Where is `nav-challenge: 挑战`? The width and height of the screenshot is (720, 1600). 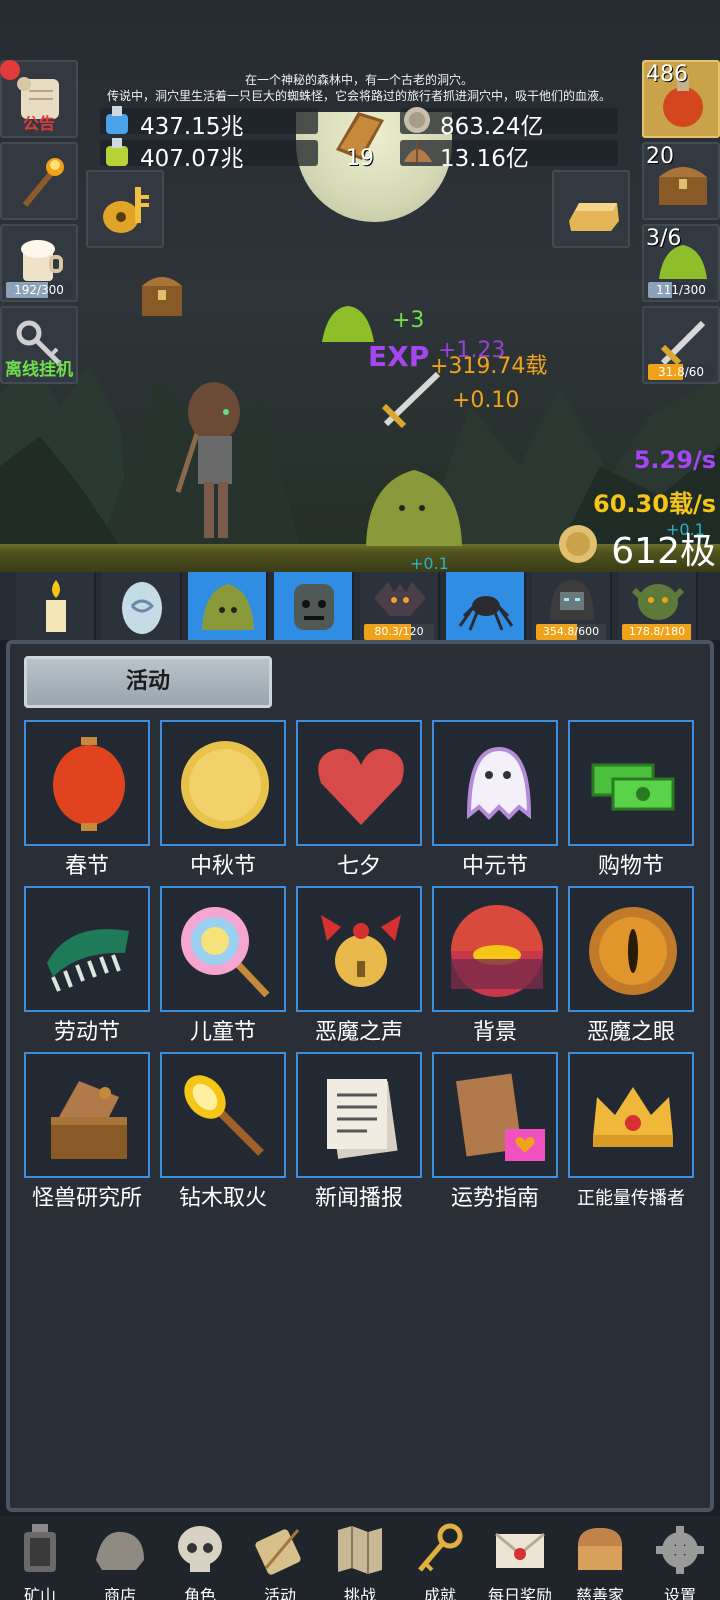
nav-challenge: 挑战 is located at coordinates (360, 1558).